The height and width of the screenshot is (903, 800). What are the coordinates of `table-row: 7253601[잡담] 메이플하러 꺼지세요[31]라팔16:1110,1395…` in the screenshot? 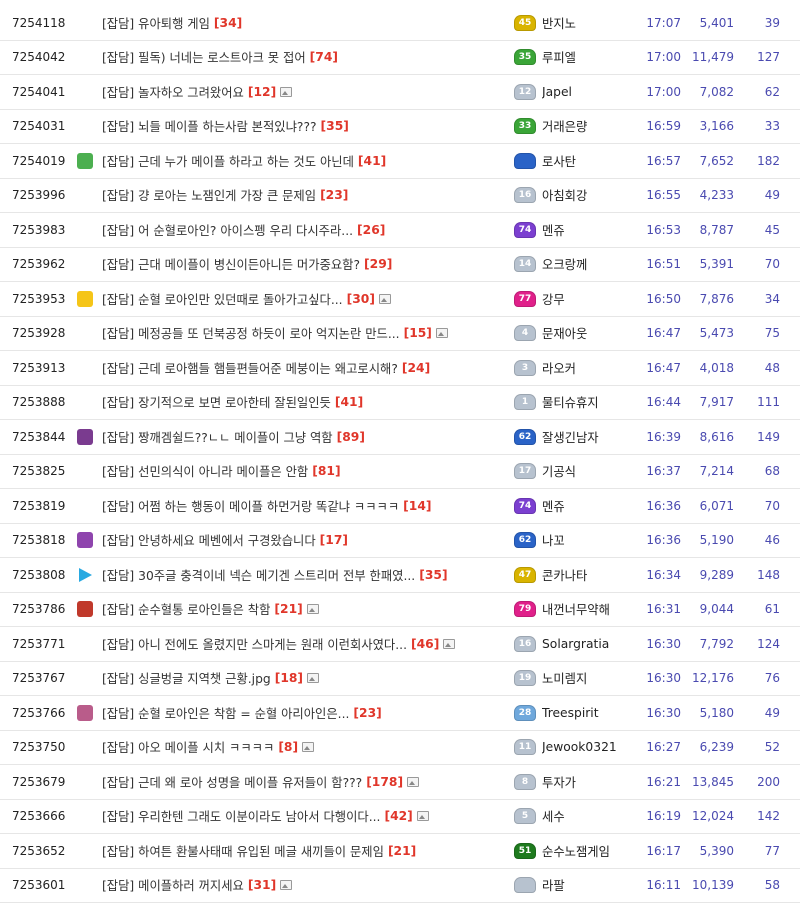 It's located at (400, 886).